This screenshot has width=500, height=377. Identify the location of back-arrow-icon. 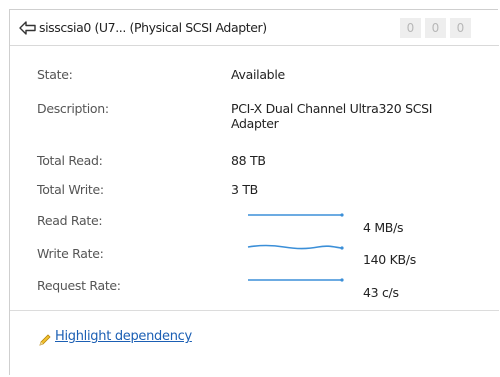
(28, 28).